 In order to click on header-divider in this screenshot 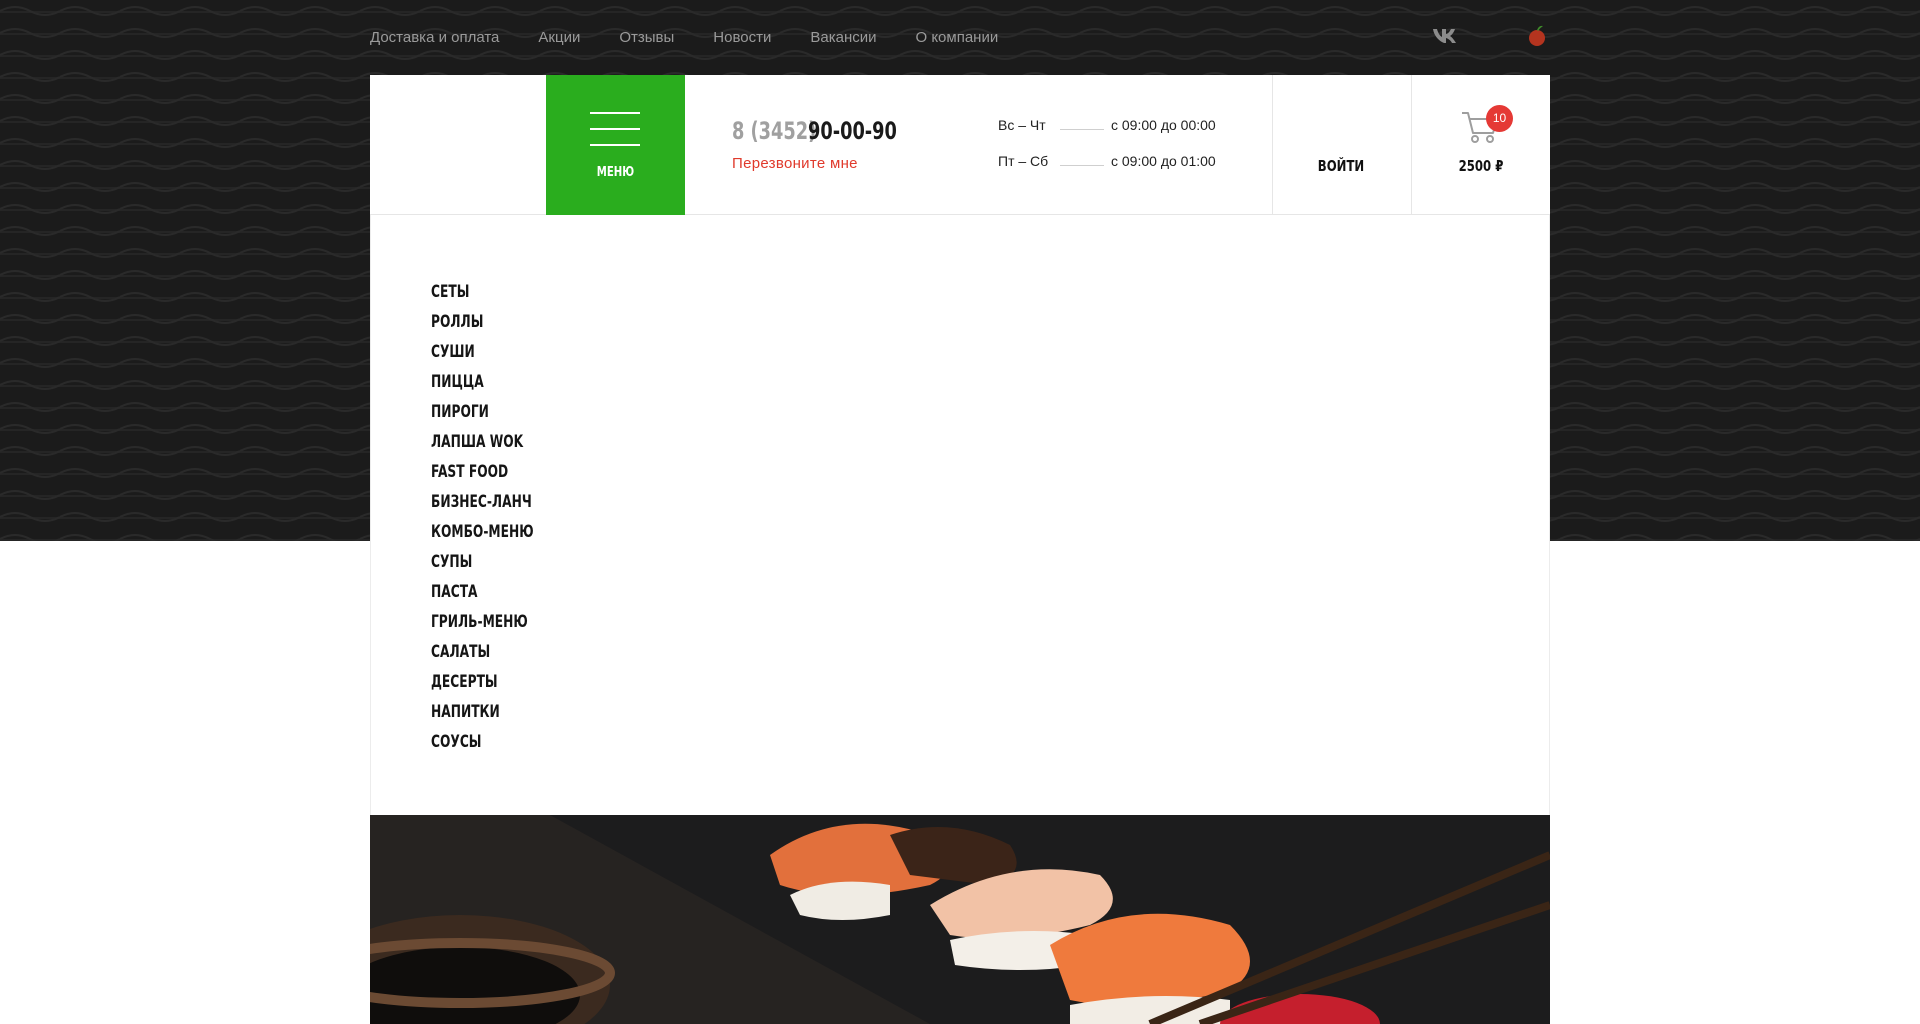, I will do `click(1272, 145)`.